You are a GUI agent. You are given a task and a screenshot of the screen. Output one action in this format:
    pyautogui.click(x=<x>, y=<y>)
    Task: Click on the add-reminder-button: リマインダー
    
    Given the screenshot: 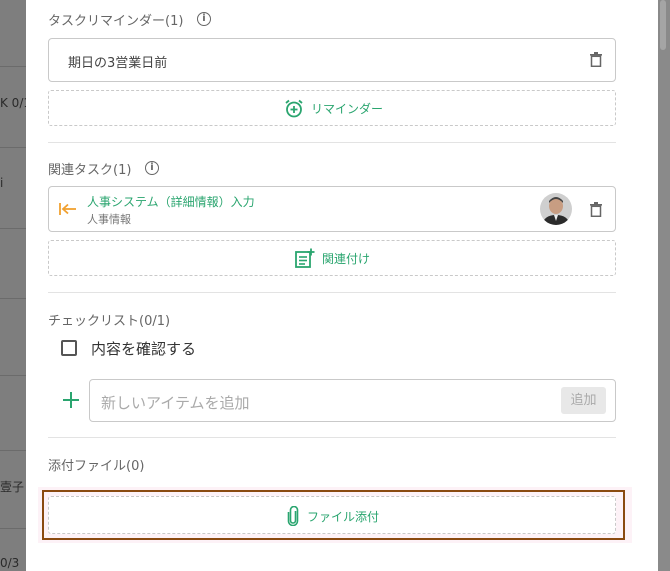 What is the action you would take?
    pyautogui.click(x=332, y=108)
    